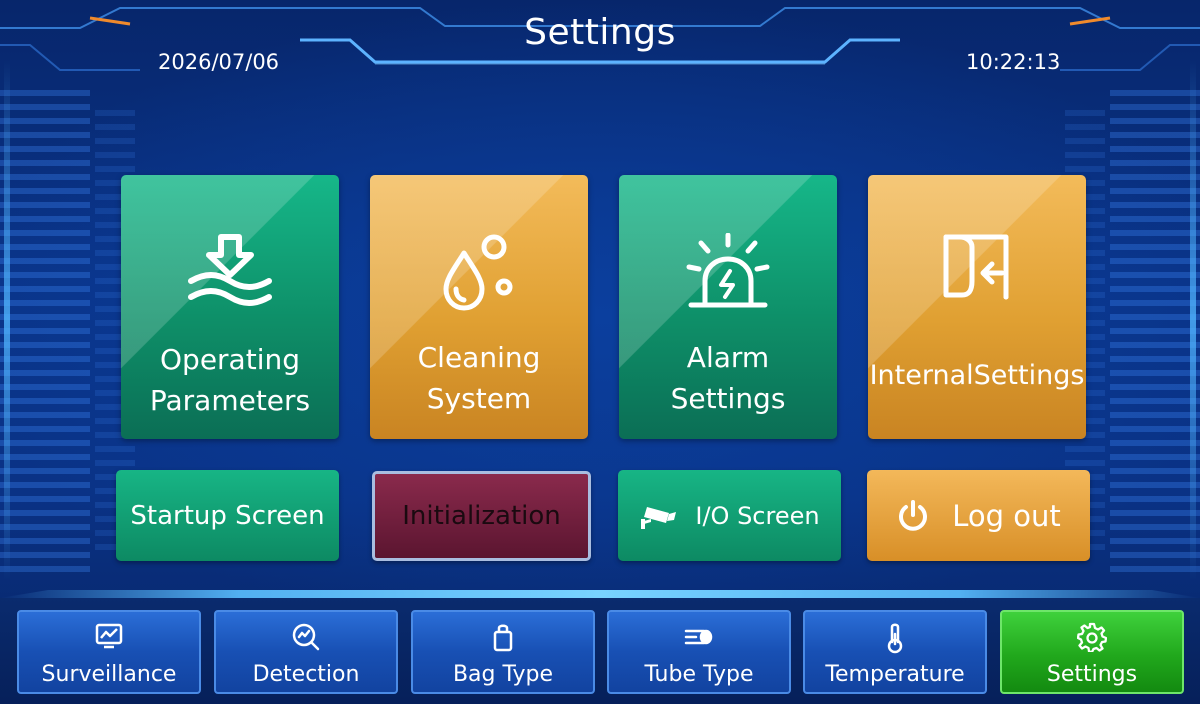 Image resolution: width=1200 pixels, height=704 pixels. I want to click on alarm-siren-icon, so click(728, 273).